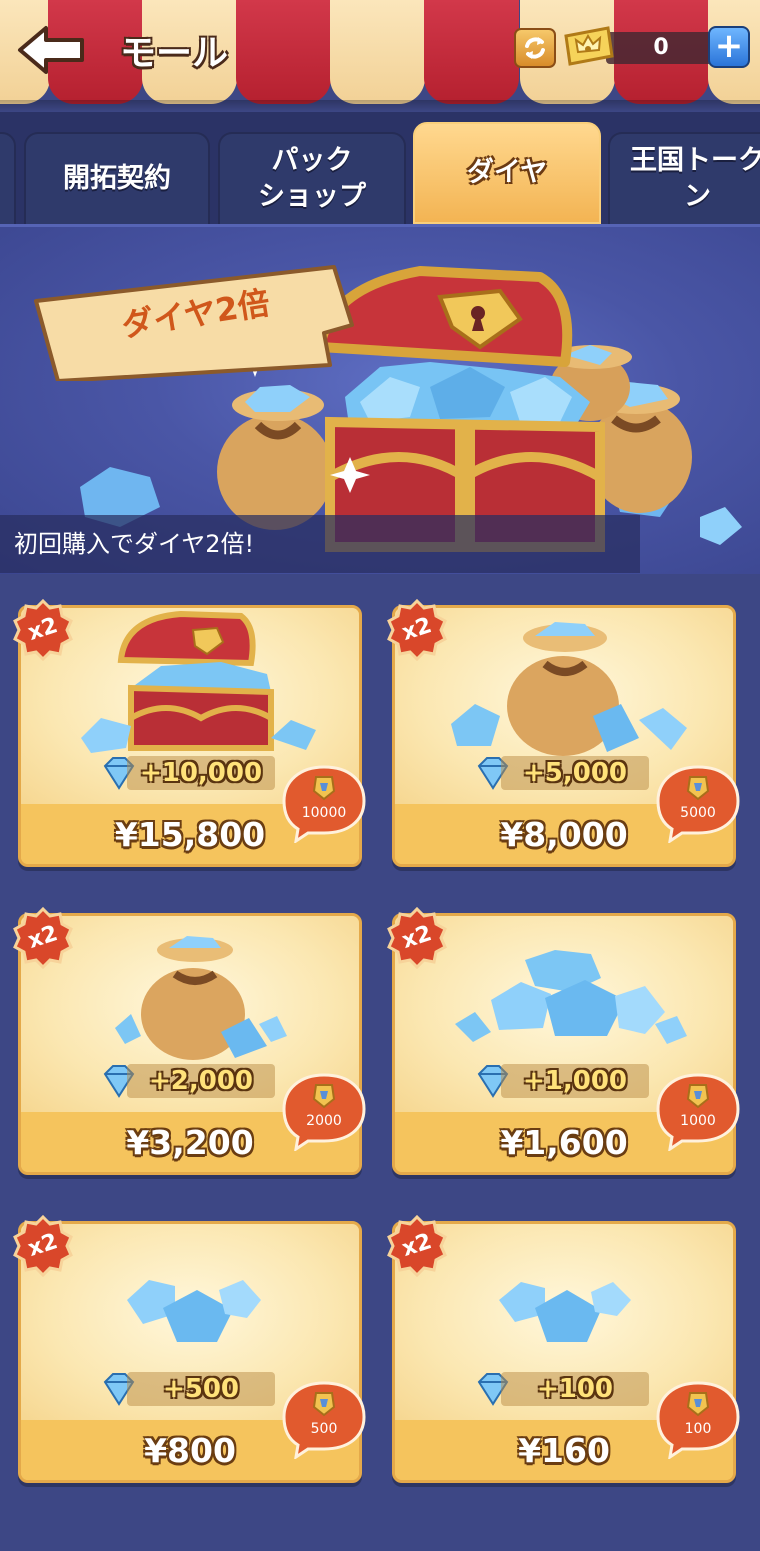  I want to click on points-value: 5000, so click(698, 813).